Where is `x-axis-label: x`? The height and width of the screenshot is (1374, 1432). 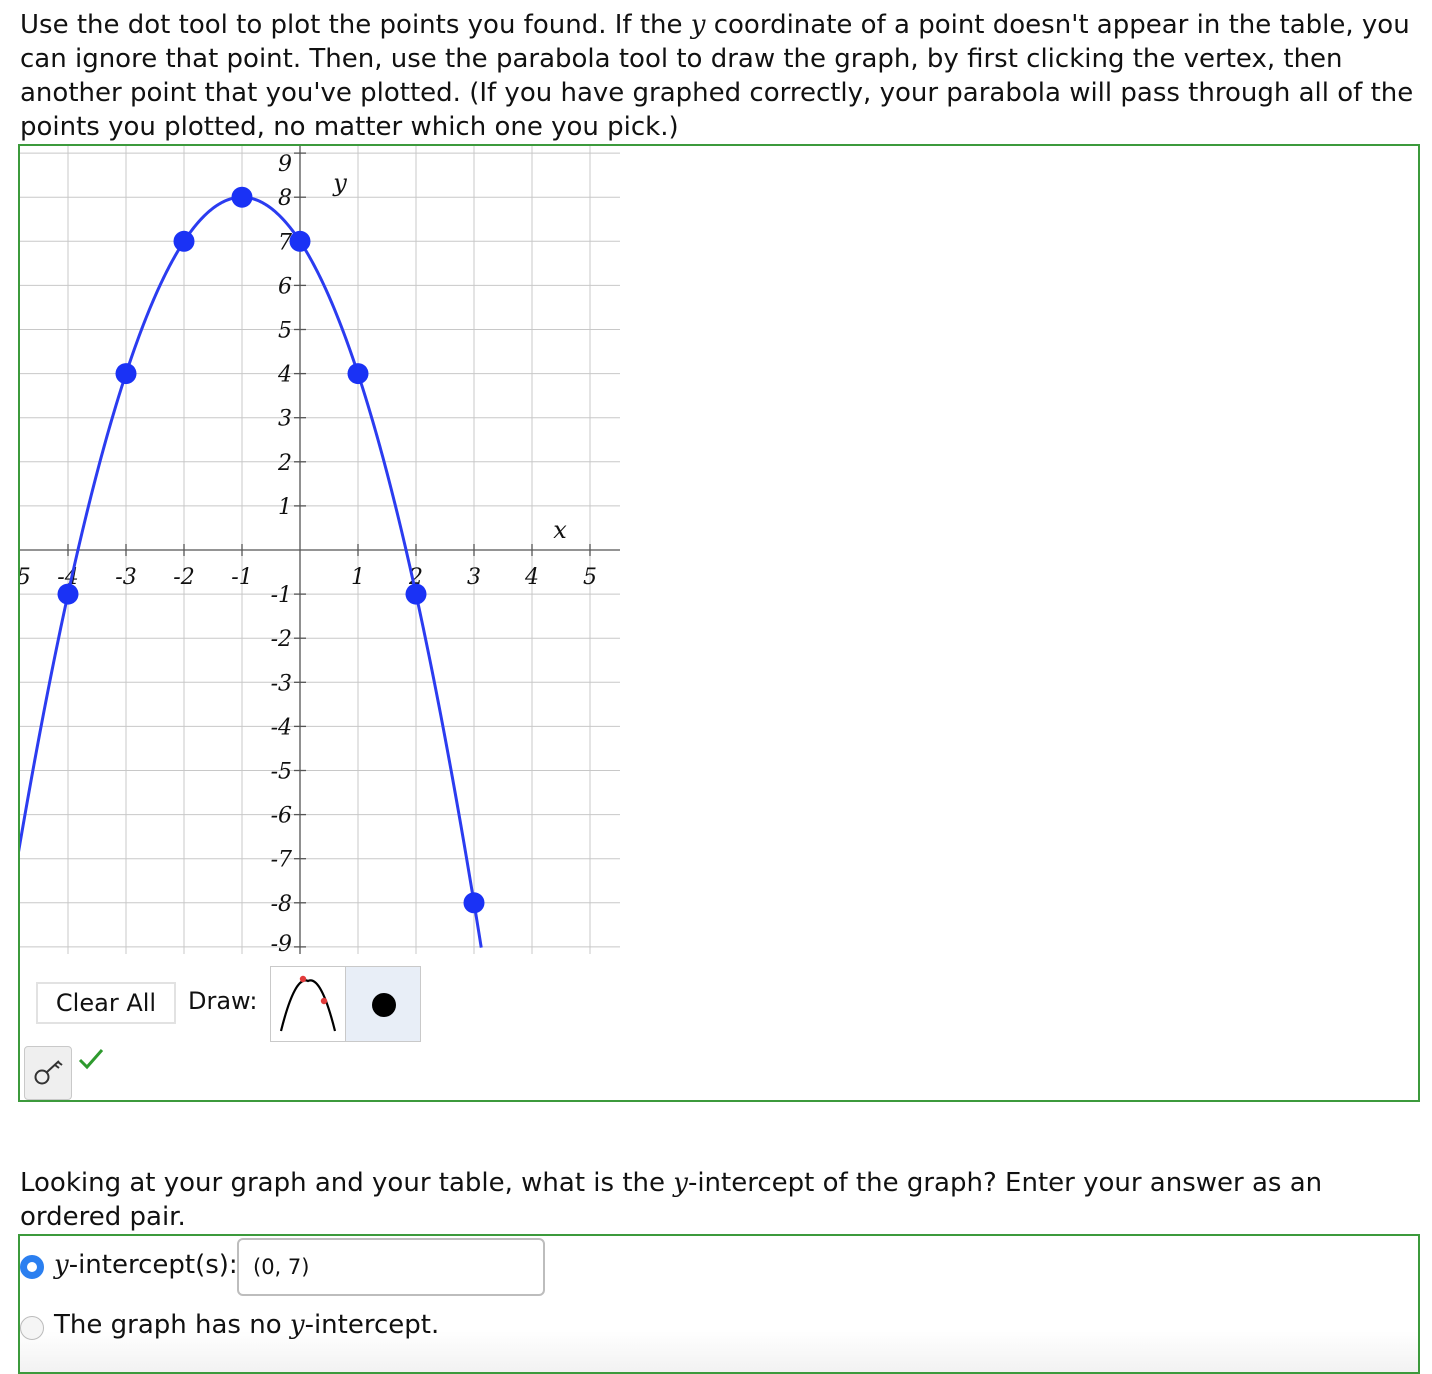 x-axis-label: x is located at coordinates (560, 530).